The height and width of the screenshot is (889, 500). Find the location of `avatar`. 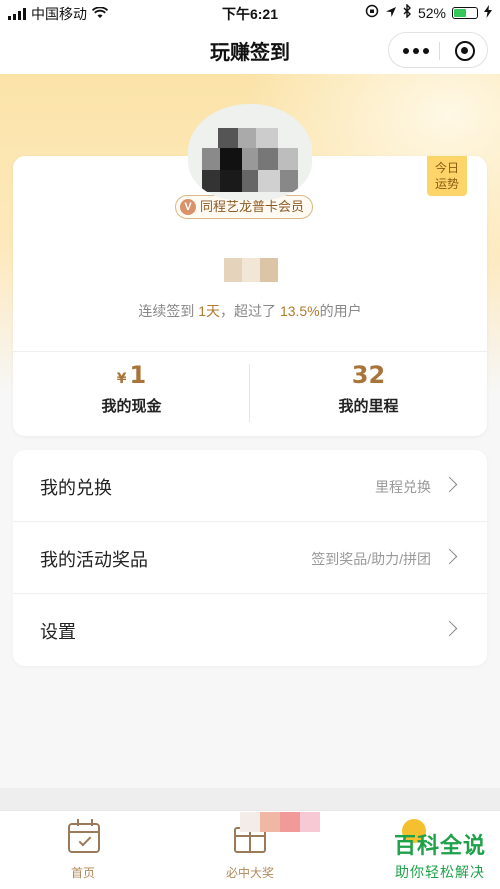

avatar is located at coordinates (250, 152).